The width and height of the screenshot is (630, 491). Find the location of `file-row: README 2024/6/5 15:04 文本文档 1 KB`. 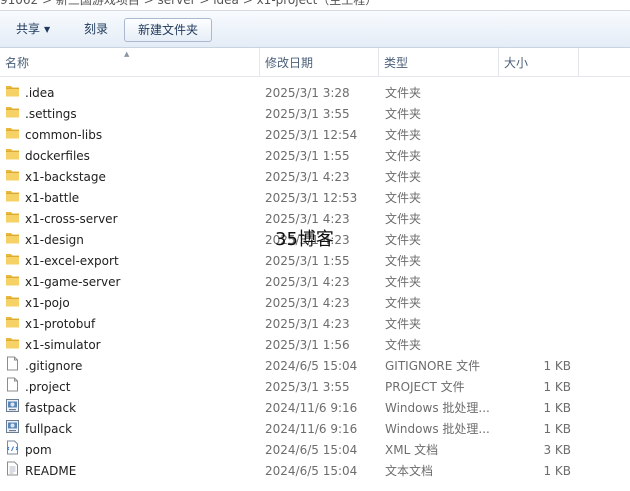

file-row: README 2024/6/5 15:04 文本文档 1 KB is located at coordinates (315, 471).